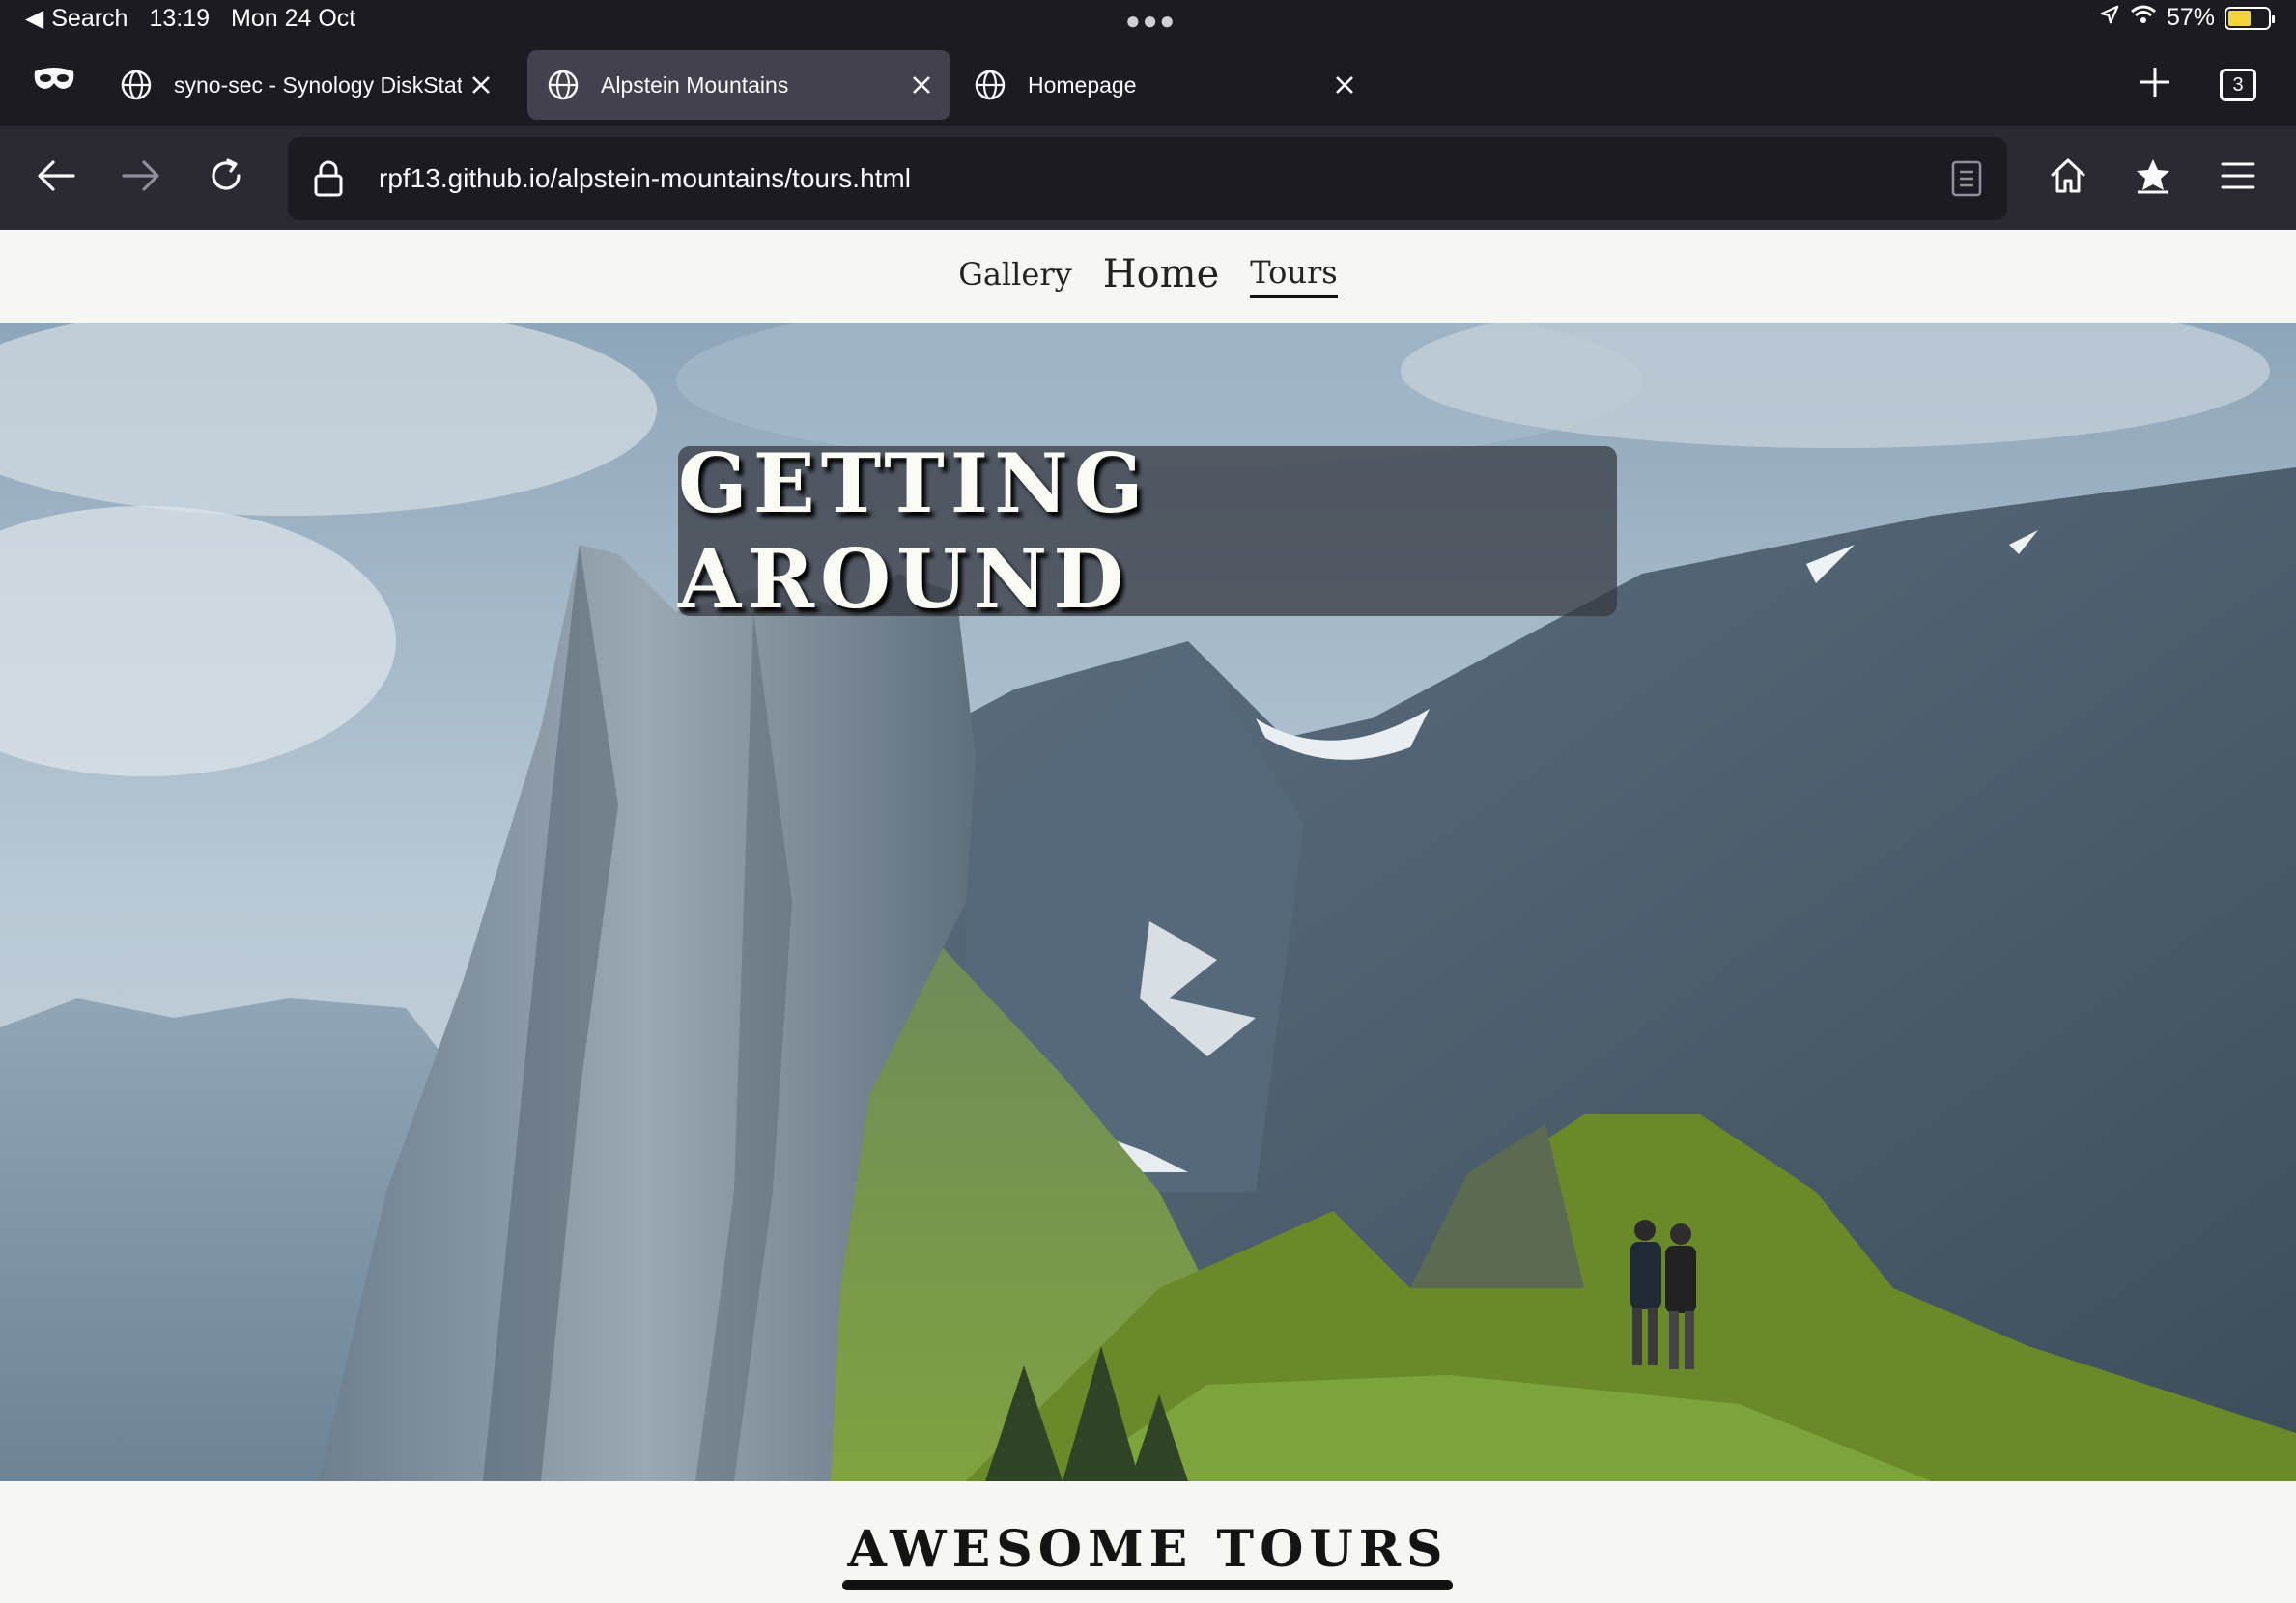 The height and width of the screenshot is (1603, 2296). I want to click on back-to-app-button: ◀ Search, so click(76, 18).